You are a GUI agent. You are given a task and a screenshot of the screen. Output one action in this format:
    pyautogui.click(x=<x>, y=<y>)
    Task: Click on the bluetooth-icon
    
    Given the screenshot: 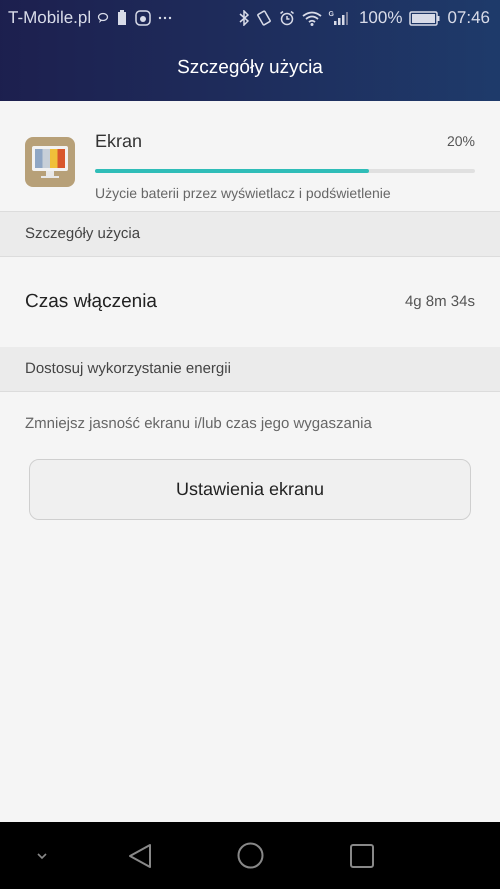 What is the action you would take?
    pyautogui.click(x=243, y=18)
    